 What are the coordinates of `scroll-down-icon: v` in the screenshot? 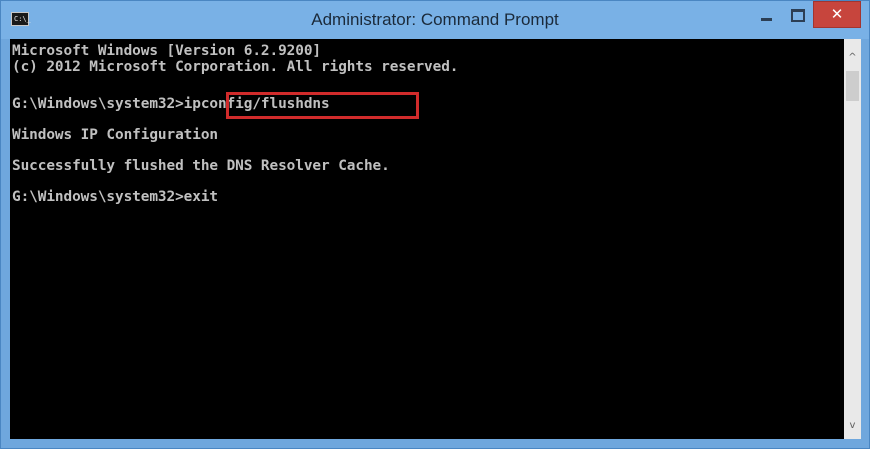 It's located at (852, 425).